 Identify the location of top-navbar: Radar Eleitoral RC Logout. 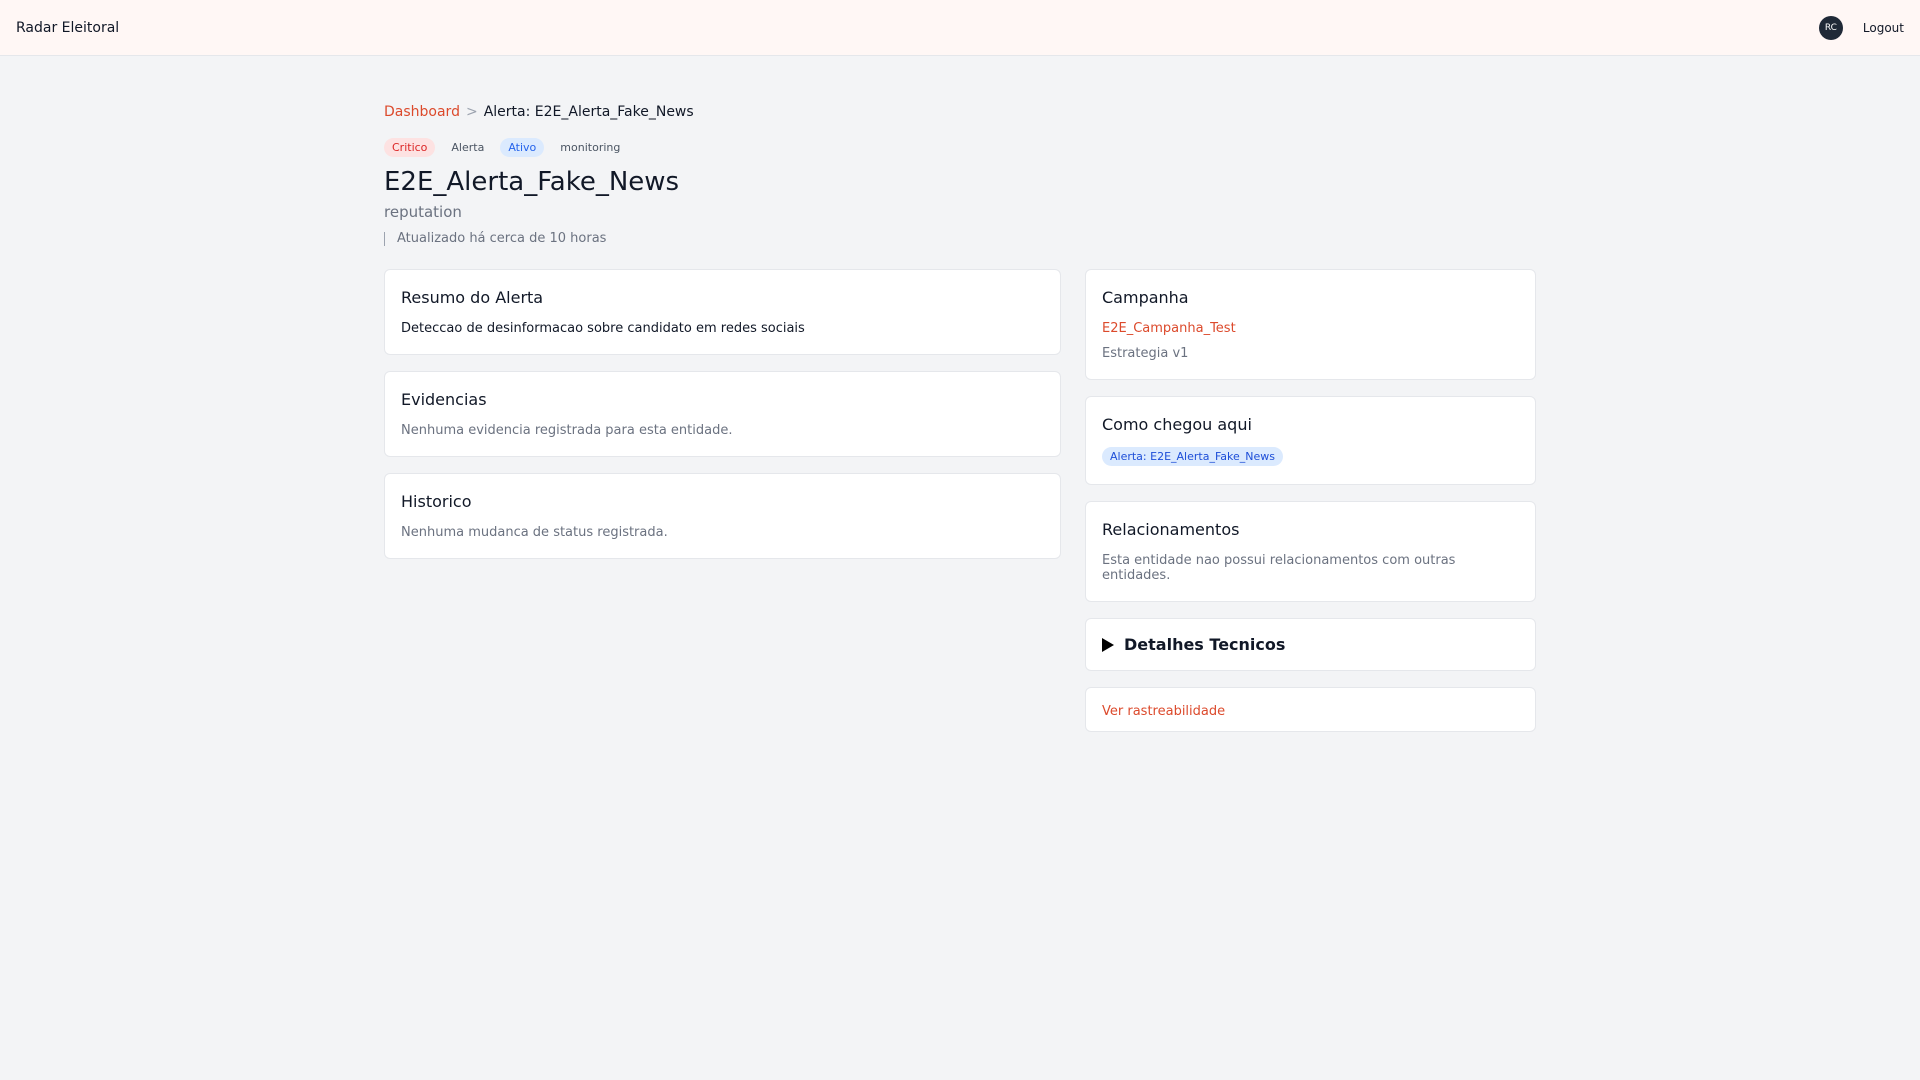
(960, 28).